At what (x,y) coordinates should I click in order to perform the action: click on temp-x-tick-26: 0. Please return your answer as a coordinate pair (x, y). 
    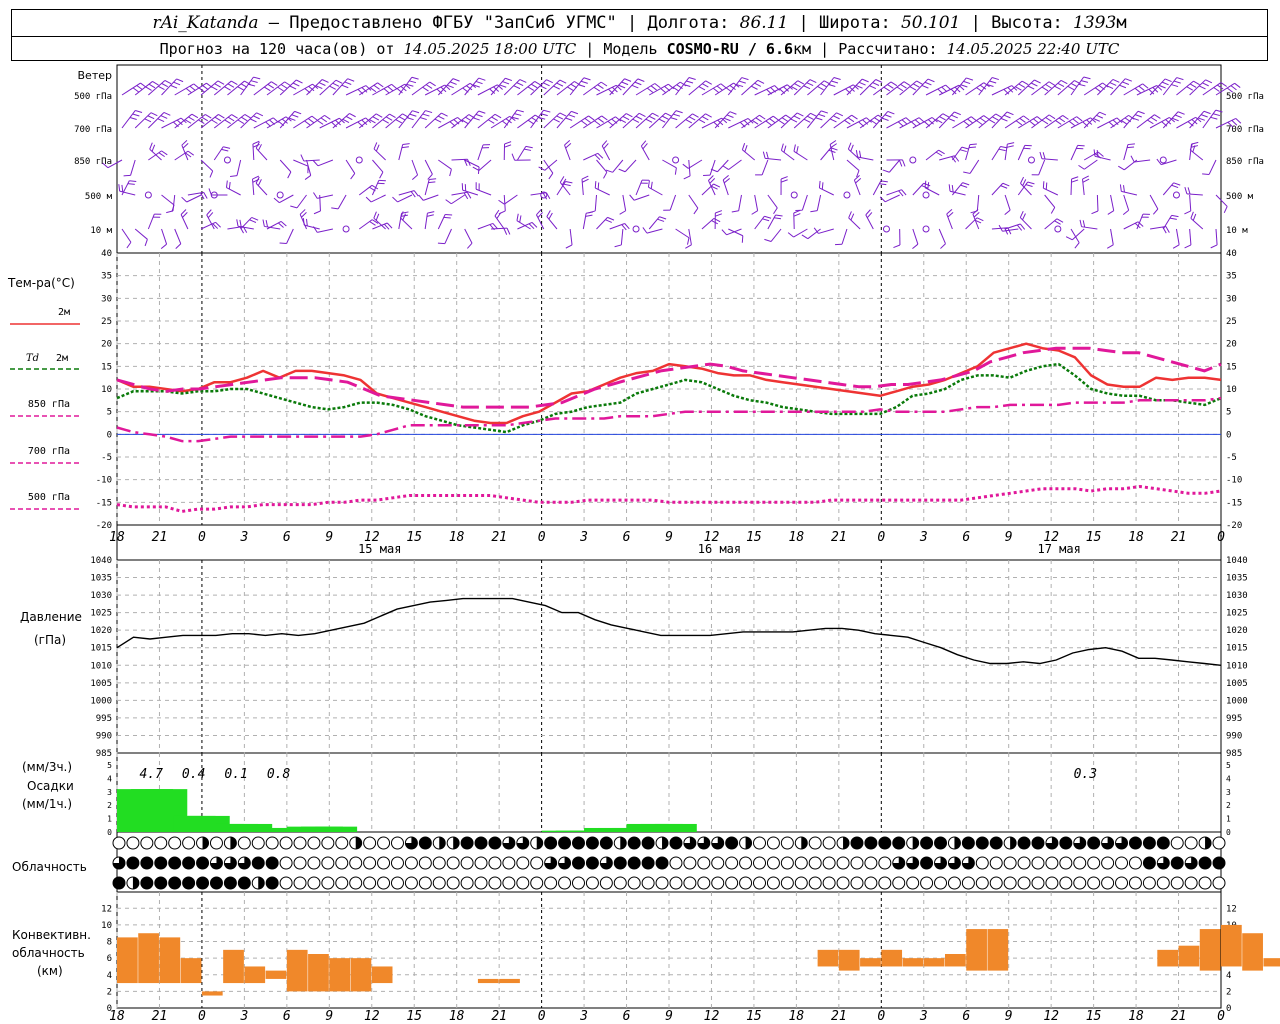
    Looking at the image, I should click on (1221, 537).